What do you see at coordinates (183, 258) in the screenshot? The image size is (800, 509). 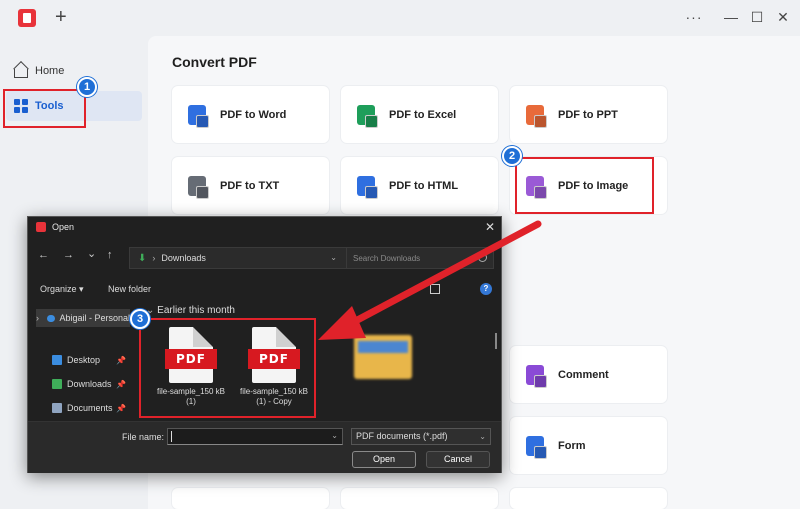 I see `address-text: Downloads` at bounding box center [183, 258].